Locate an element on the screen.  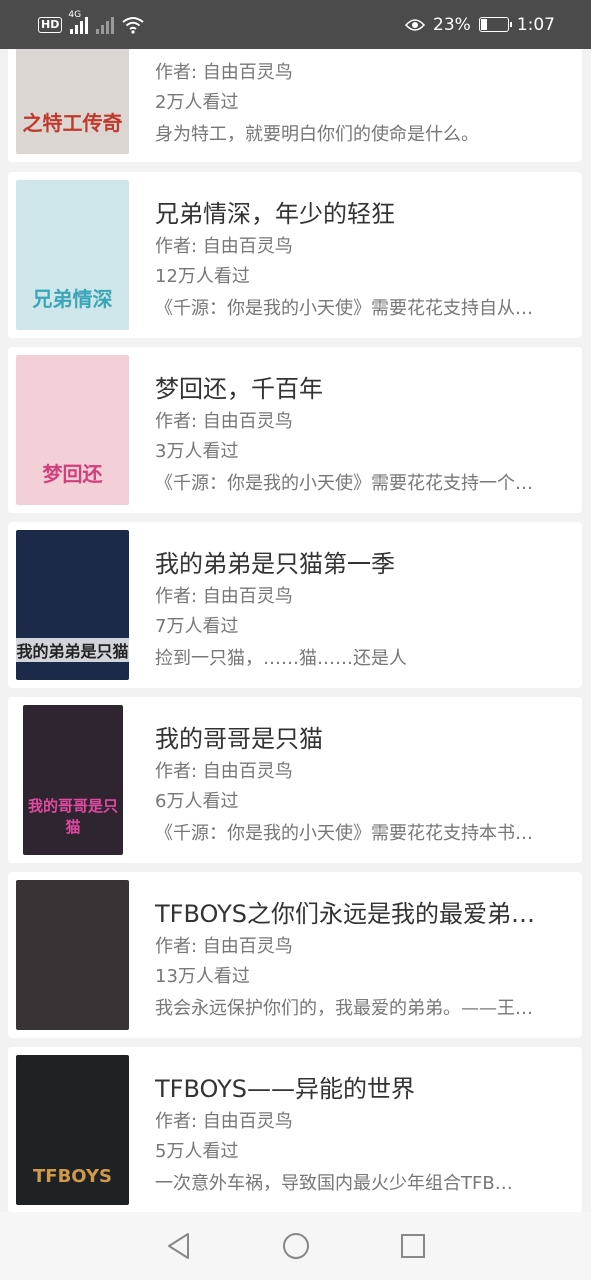
cover-title: TFBOYS is located at coordinates (72, 1176).